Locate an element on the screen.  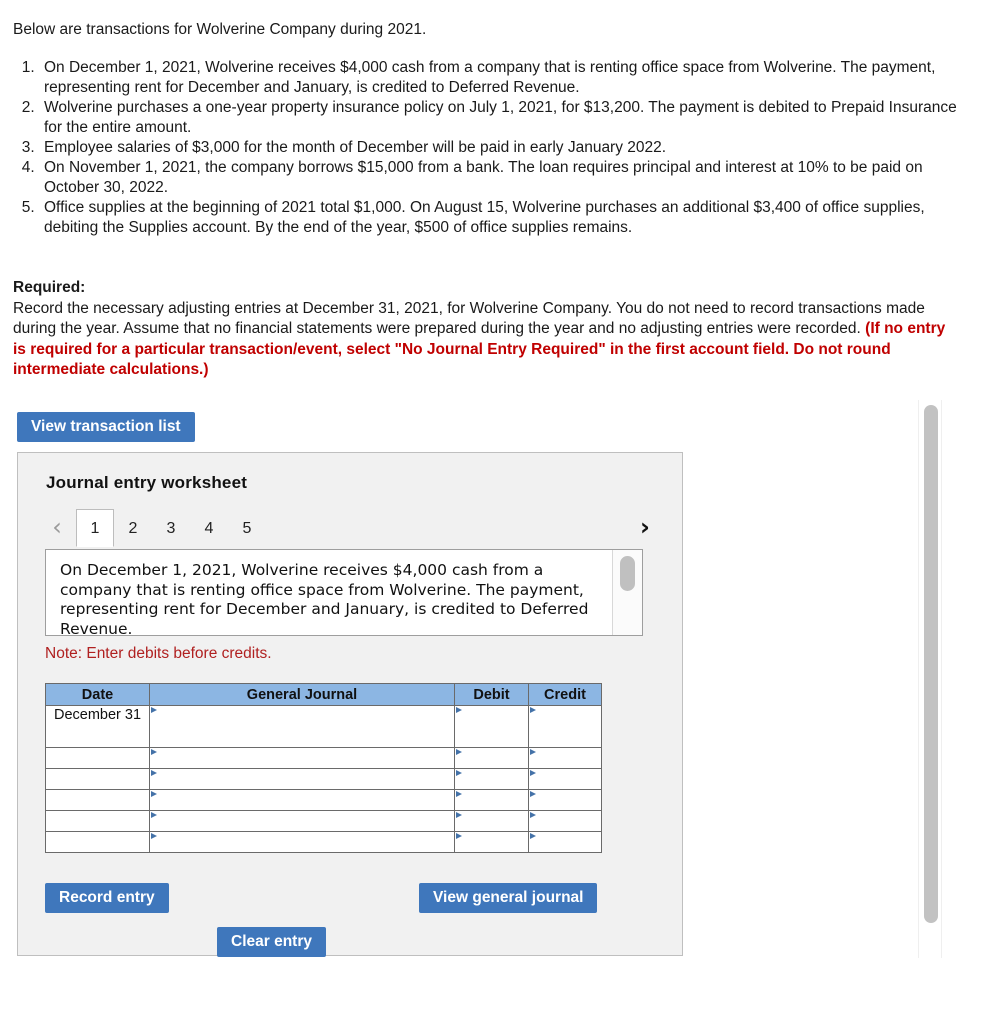
worksheet-tab-5: 5 is located at coordinates (247, 528).